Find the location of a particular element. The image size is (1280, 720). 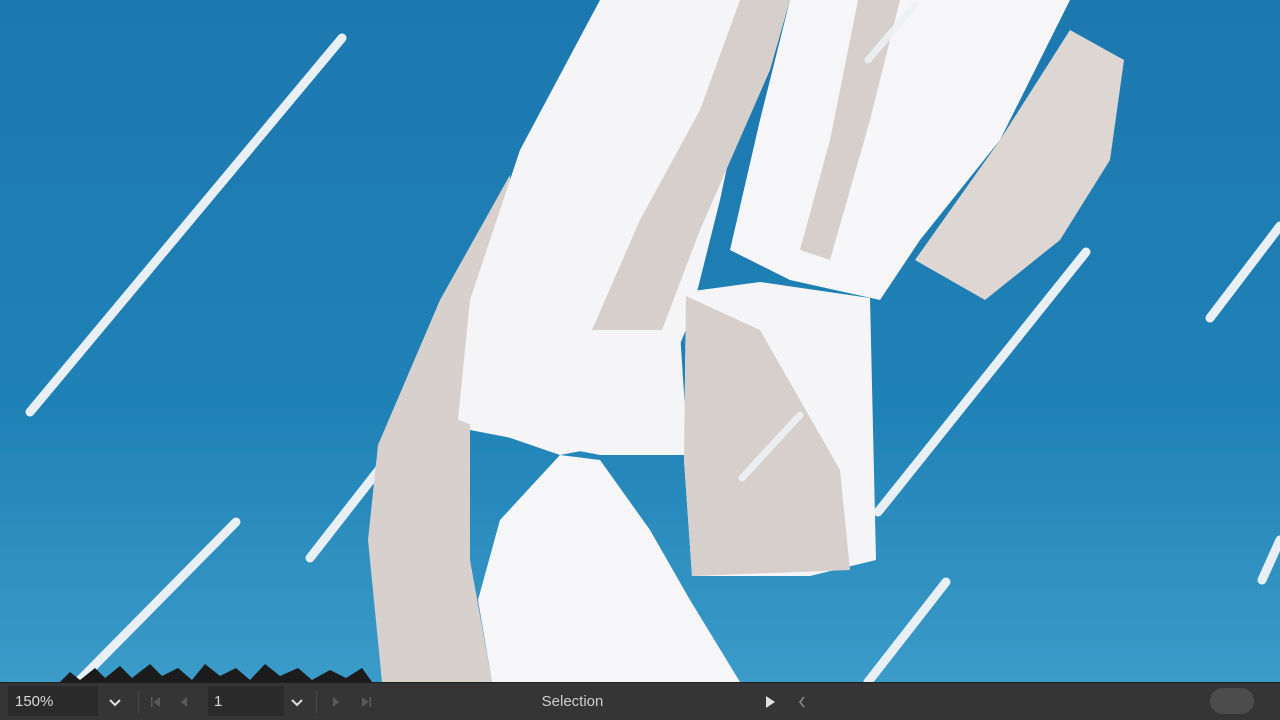

status-bar: 150% 1 Selection is located at coordinates (640, 701).